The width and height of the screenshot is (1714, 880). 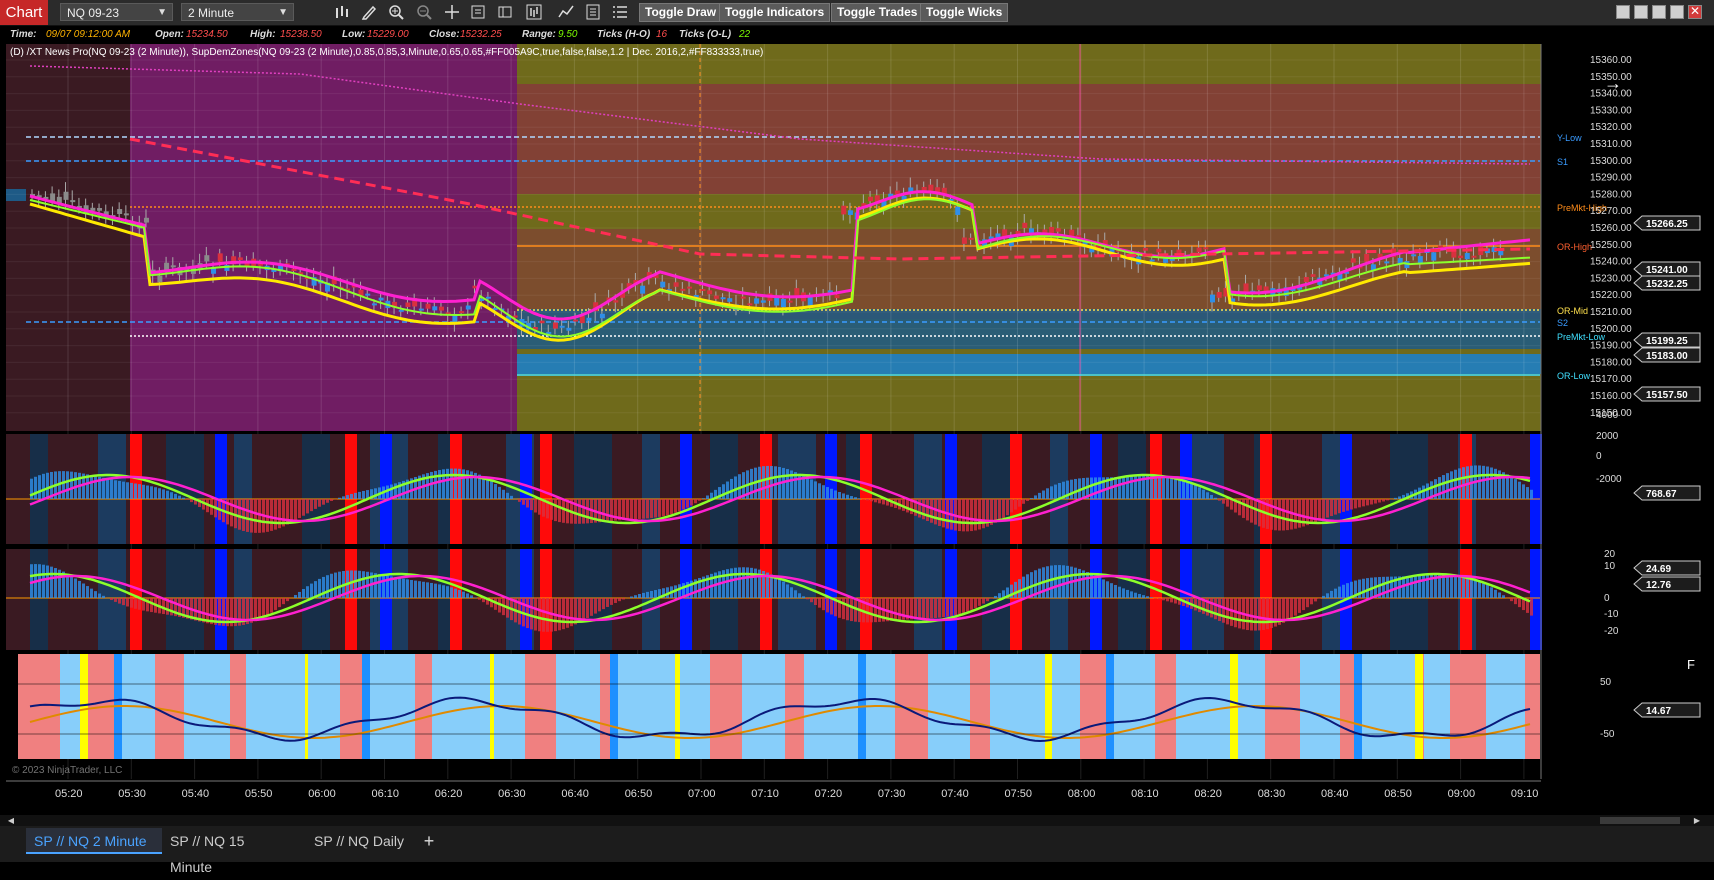 I want to click on close-button: ✕, so click(x=1695, y=12).